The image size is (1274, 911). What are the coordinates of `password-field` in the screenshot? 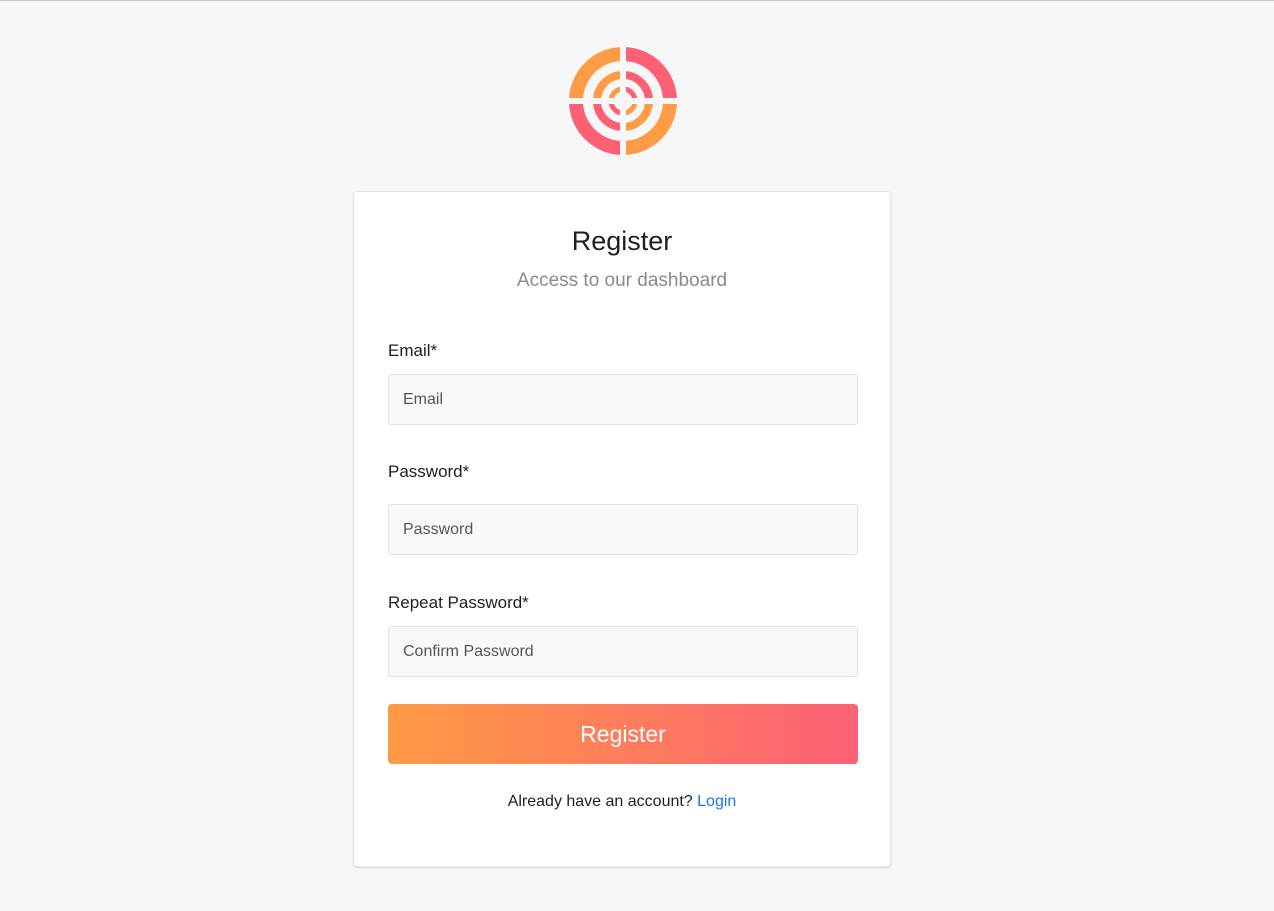 It's located at (623, 529).